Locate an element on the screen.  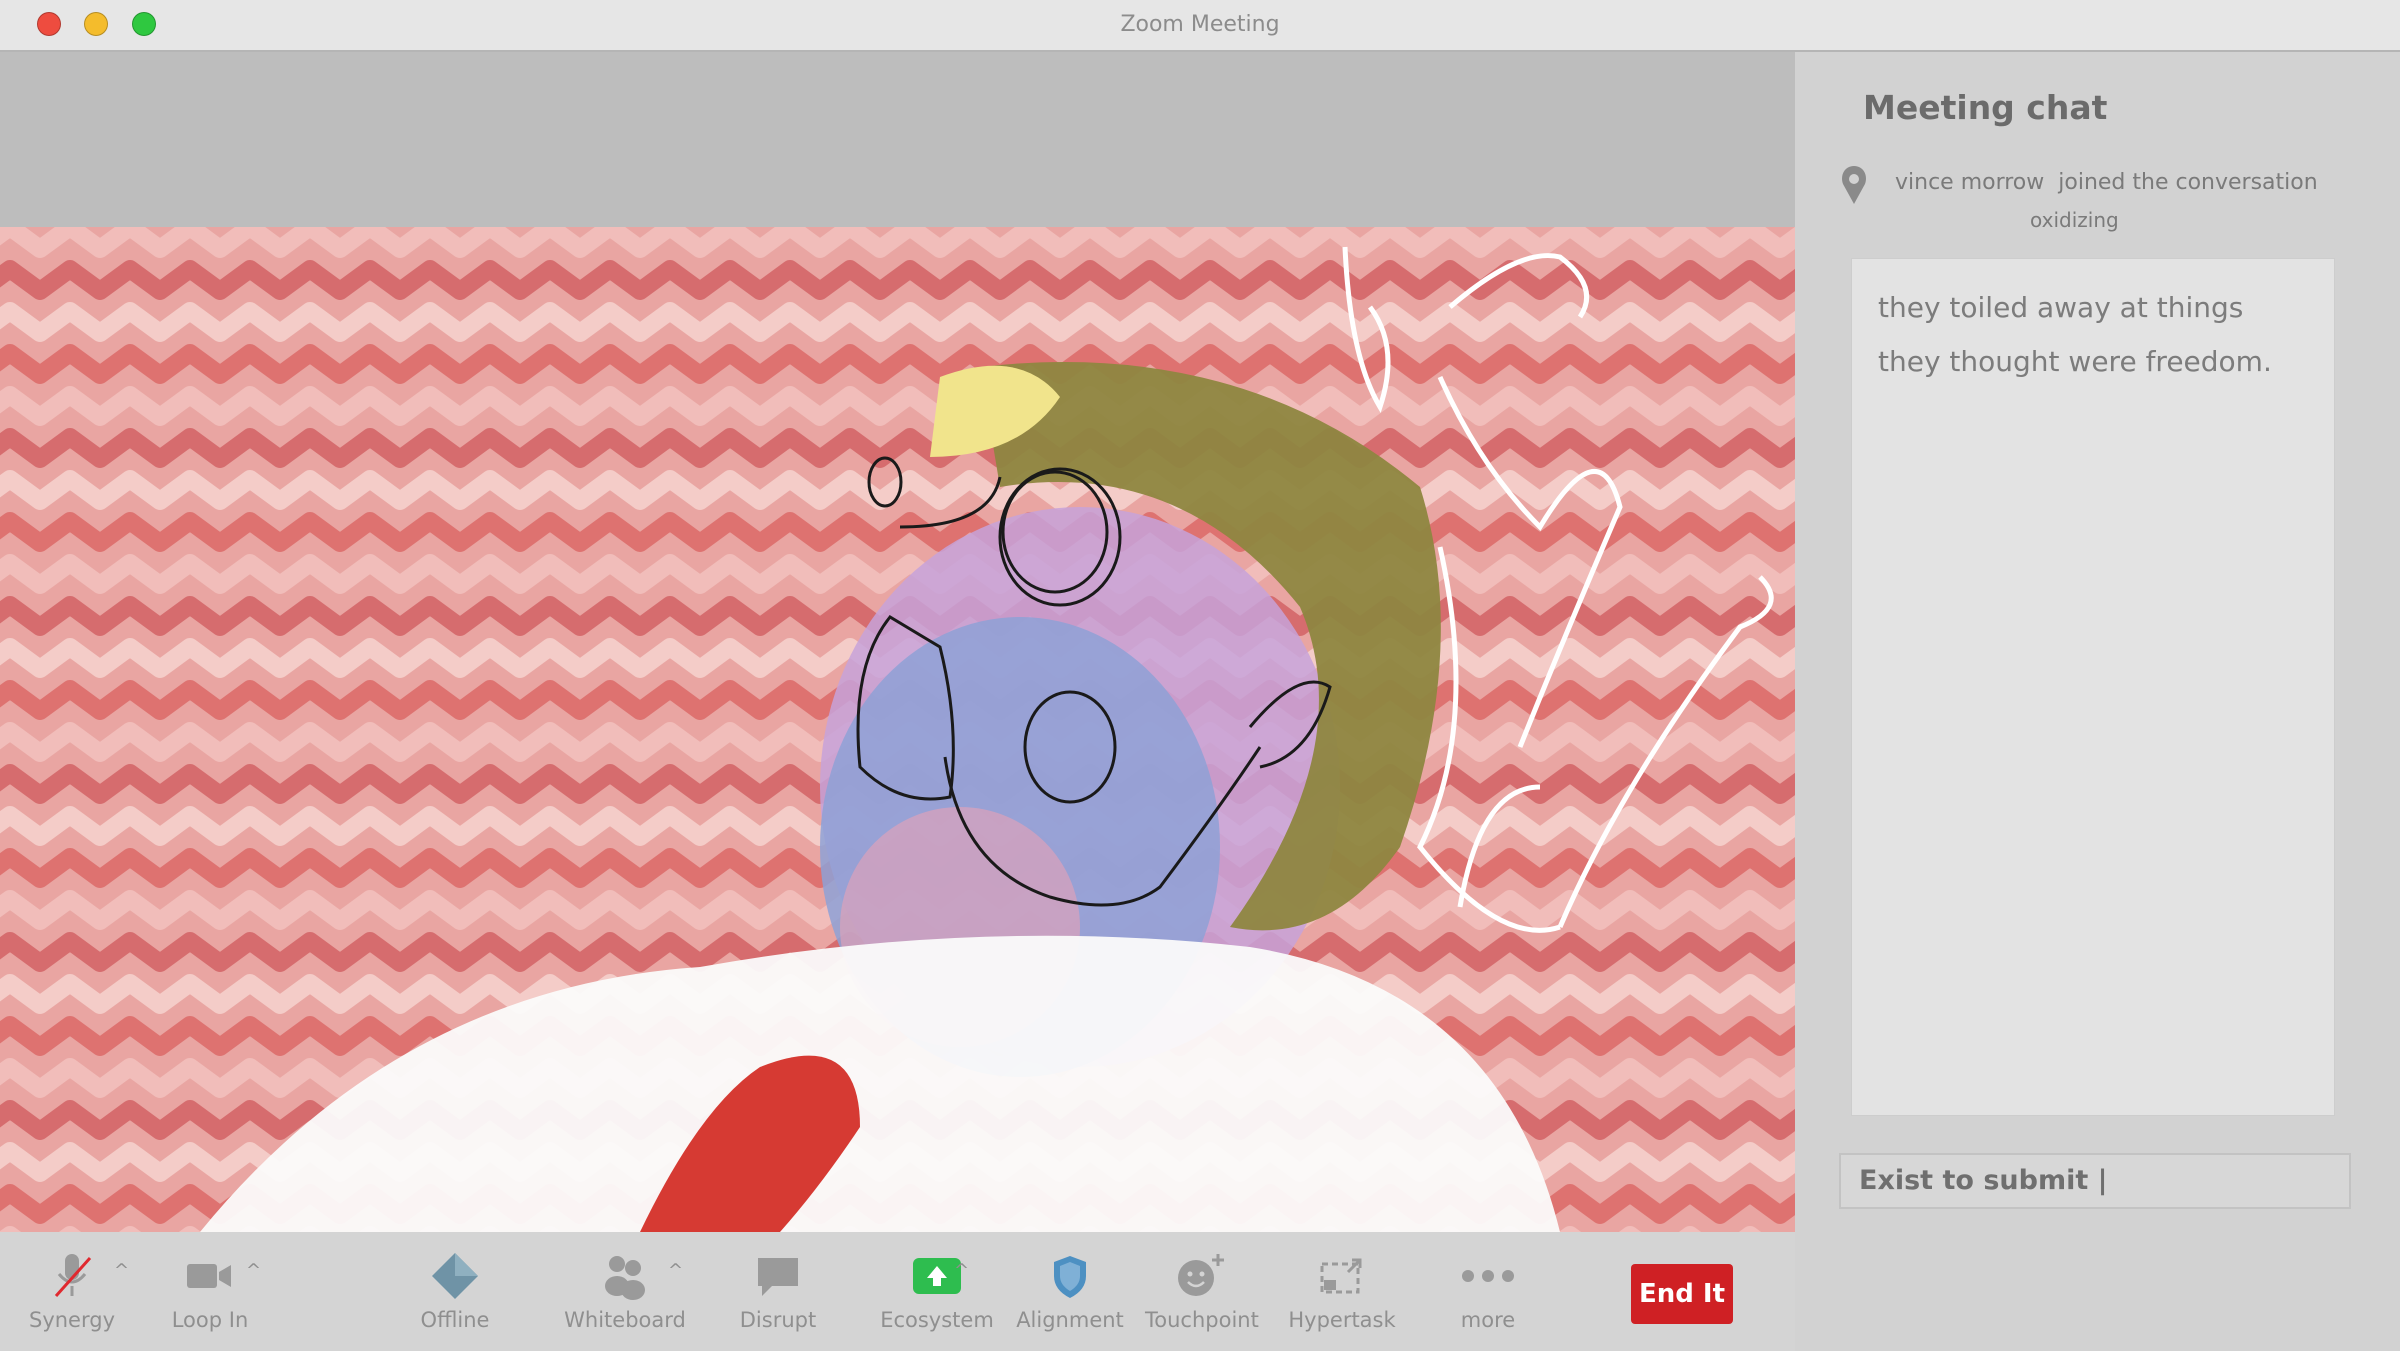
ecosystem-options-caret-icon: ^ is located at coordinates (961, 1270).